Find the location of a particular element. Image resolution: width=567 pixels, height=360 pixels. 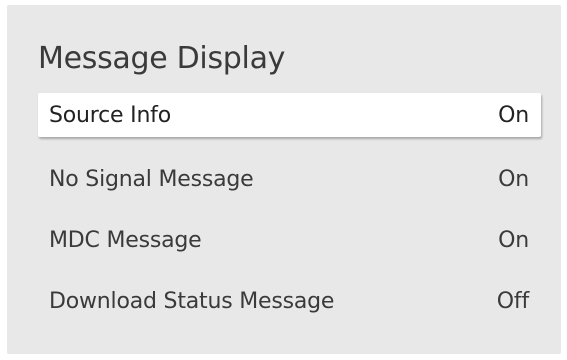

menu-item-source-info: Source Info On is located at coordinates (289, 115).